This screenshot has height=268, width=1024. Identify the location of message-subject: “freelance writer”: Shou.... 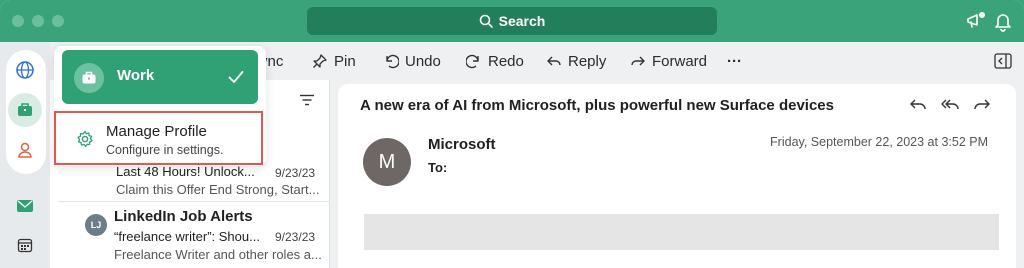
(187, 236).